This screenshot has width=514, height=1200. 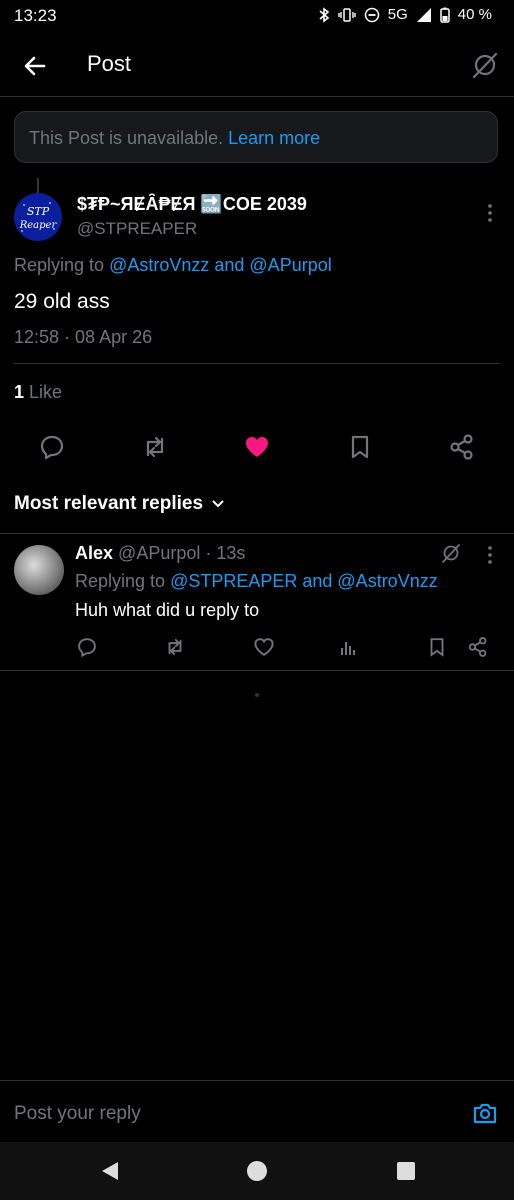 What do you see at coordinates (274, 138) in the screenshot?
I see `learn-more-link: Learn more` at bounding box center [274, 138].